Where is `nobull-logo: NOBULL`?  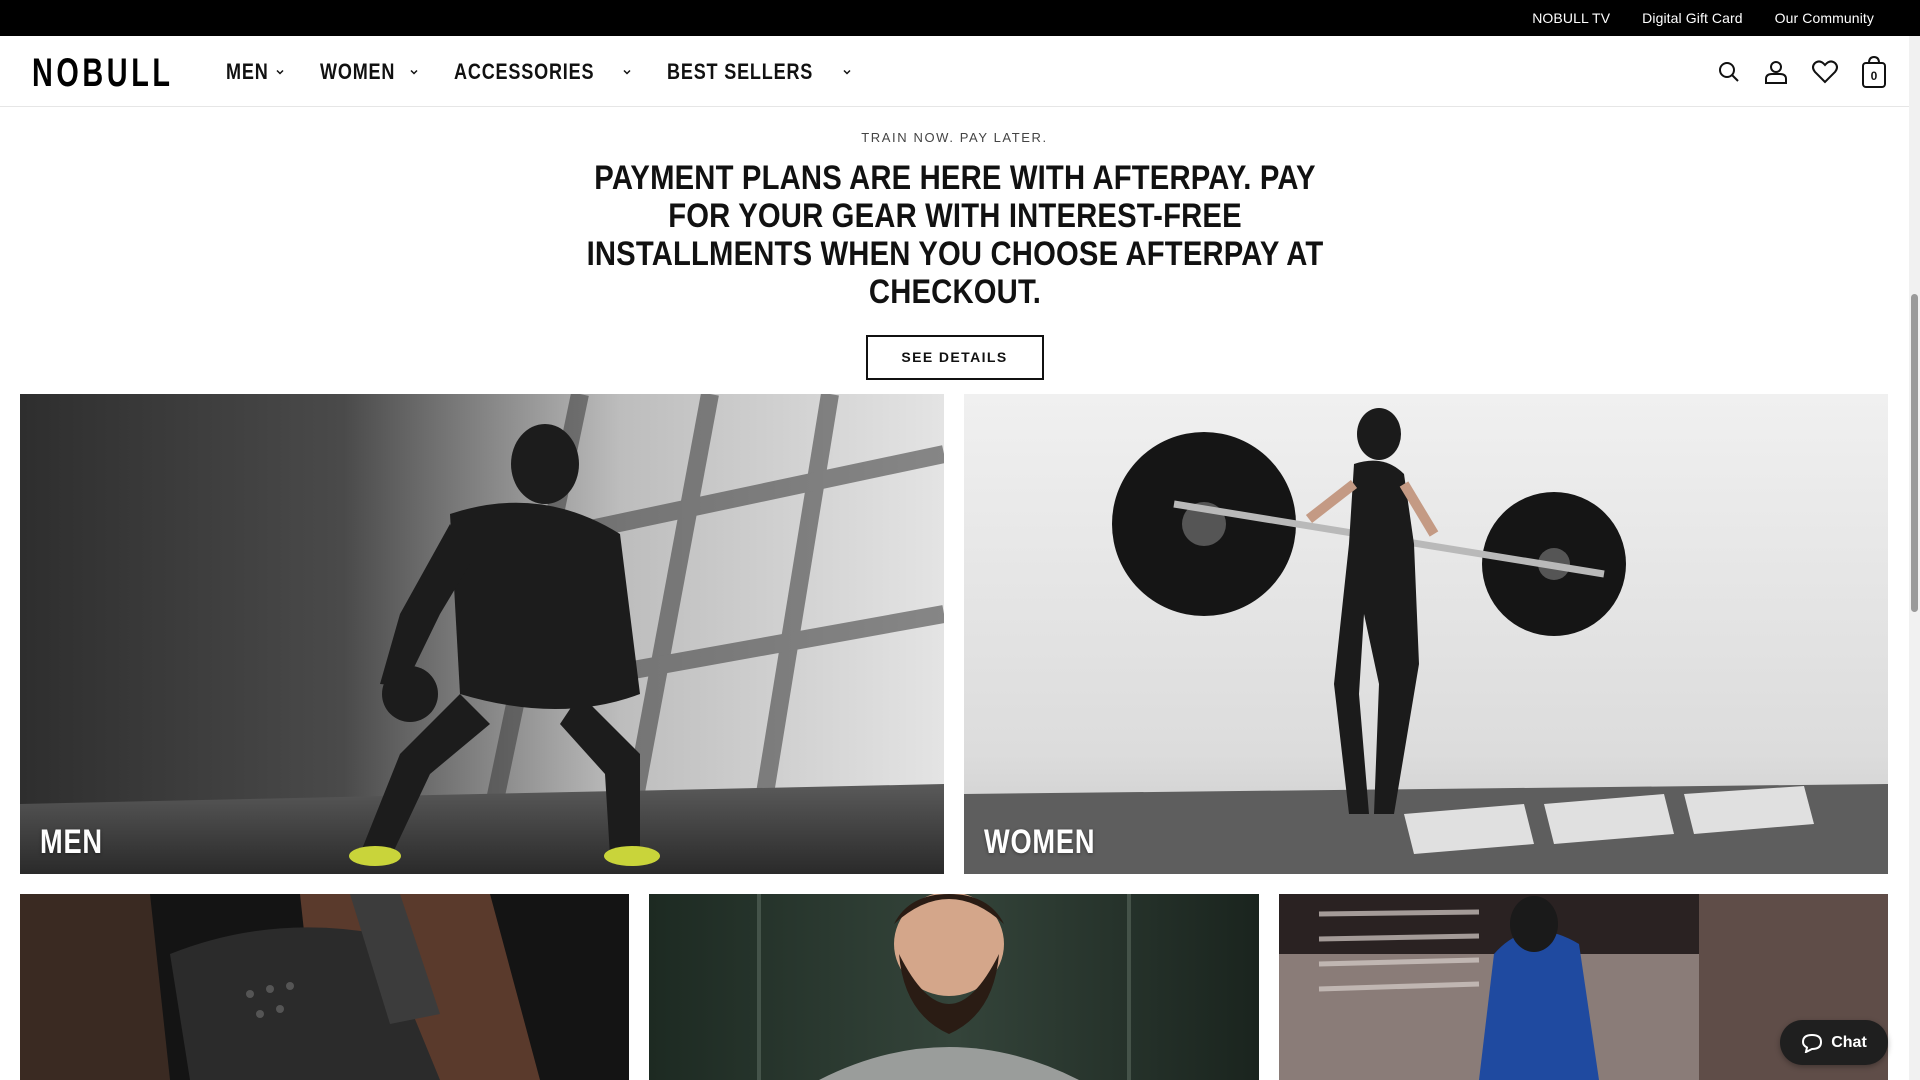
nobull-logo: NOBULL is located at coordinates (103, 73).